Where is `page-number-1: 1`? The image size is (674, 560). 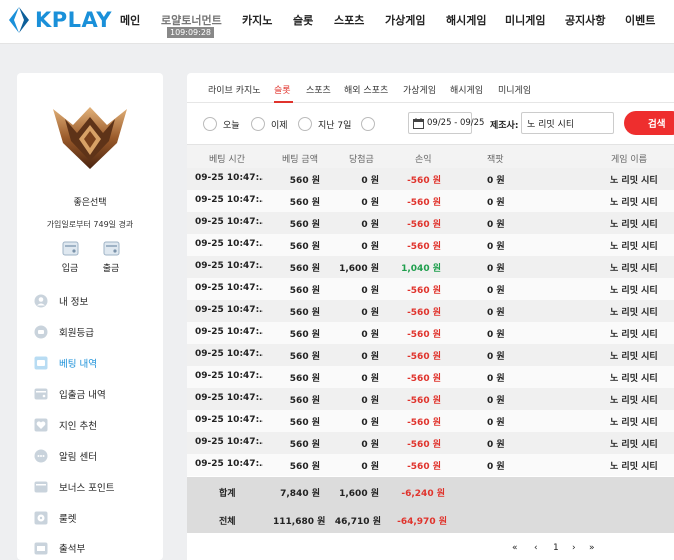
page-number-1: 1 is located at coordinates (556, 548).